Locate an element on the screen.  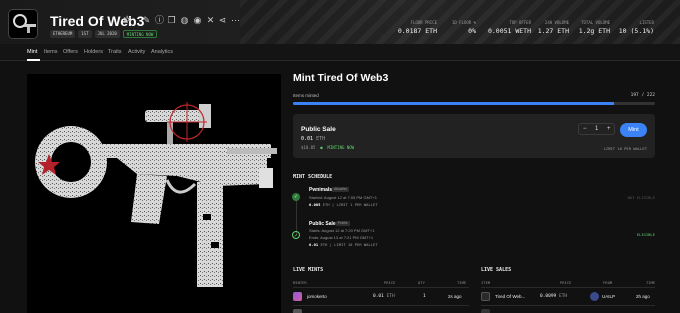
phase-badge: Public is located at coordinates (343, 223).